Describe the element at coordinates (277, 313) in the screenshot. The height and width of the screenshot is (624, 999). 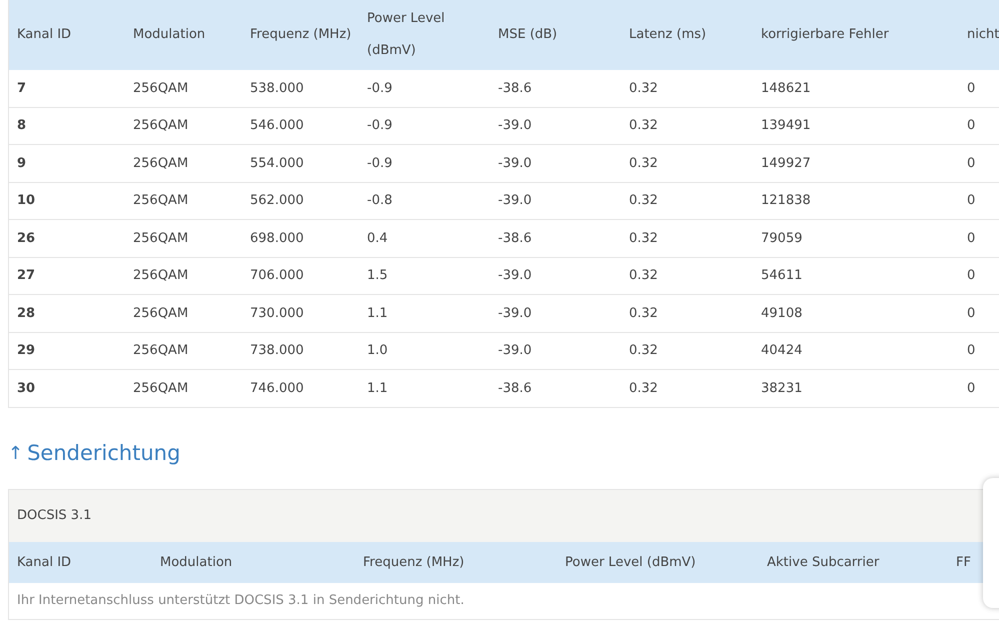
I see `table-cell-text: 730.000` at that location.